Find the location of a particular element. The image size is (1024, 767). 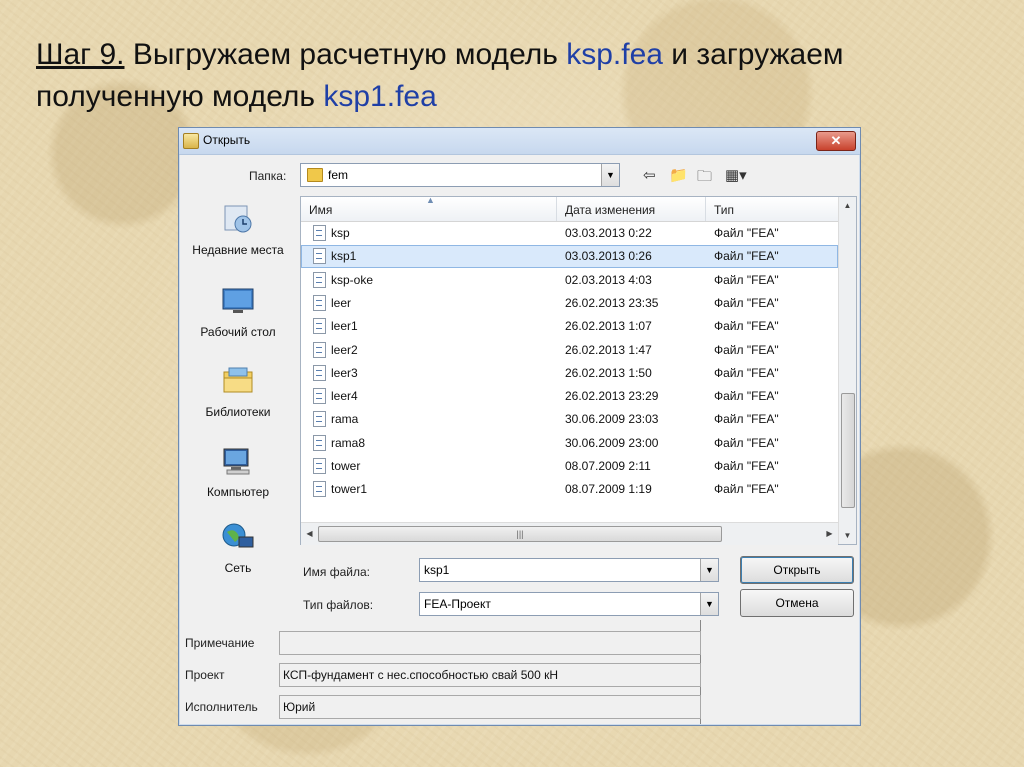

file-row: leer1 26.02.2013 1:07 Файл "FEA" is located at coordinates (569, 326).